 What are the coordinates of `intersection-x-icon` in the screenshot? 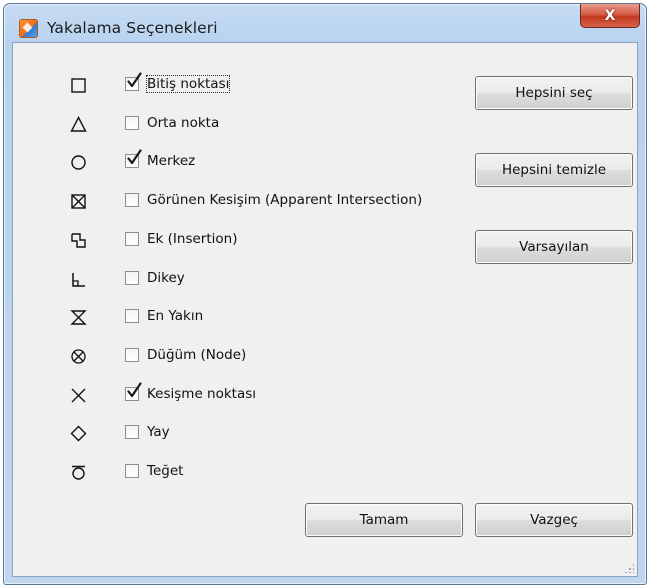 It's located at (78, 395).